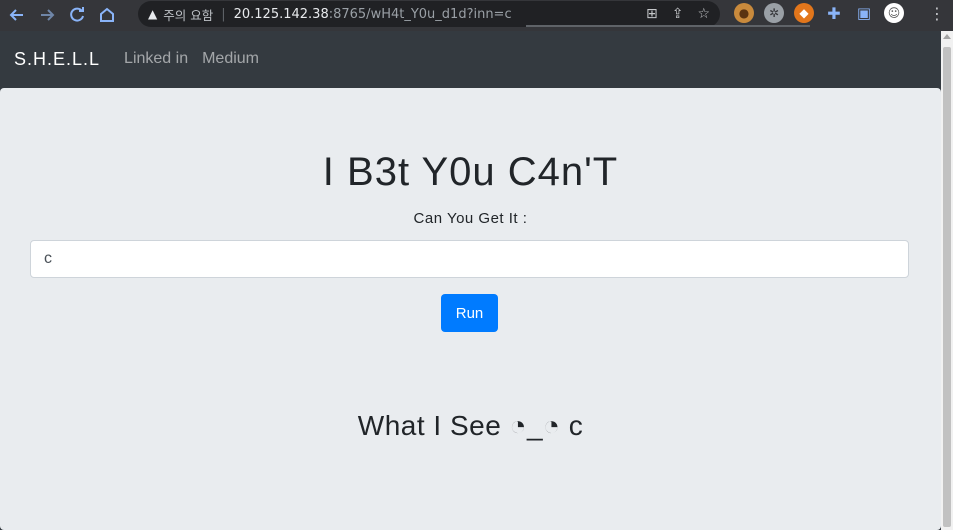  I want to click on reload-button, so click(77, 15).